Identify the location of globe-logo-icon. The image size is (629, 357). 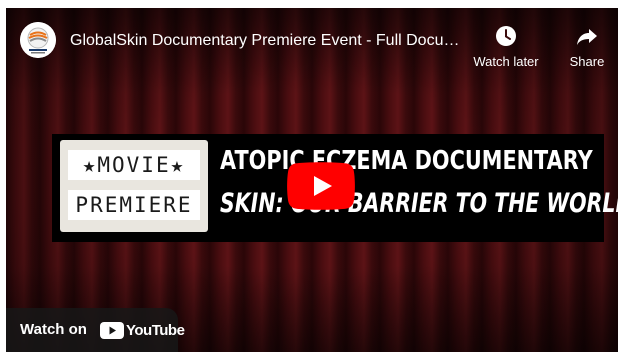
(38, 40).